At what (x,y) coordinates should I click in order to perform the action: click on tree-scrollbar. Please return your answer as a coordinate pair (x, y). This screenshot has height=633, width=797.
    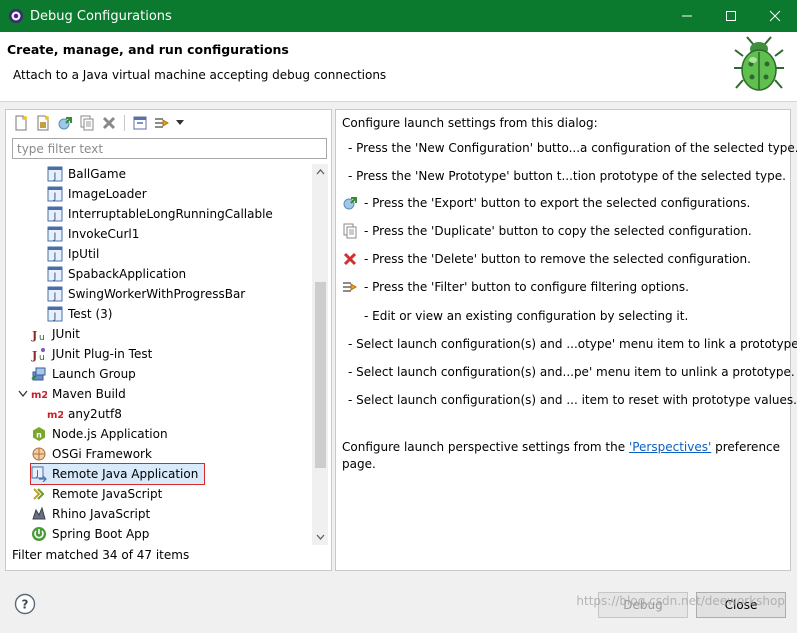
    Looking at the image, I should click on (320, 354).